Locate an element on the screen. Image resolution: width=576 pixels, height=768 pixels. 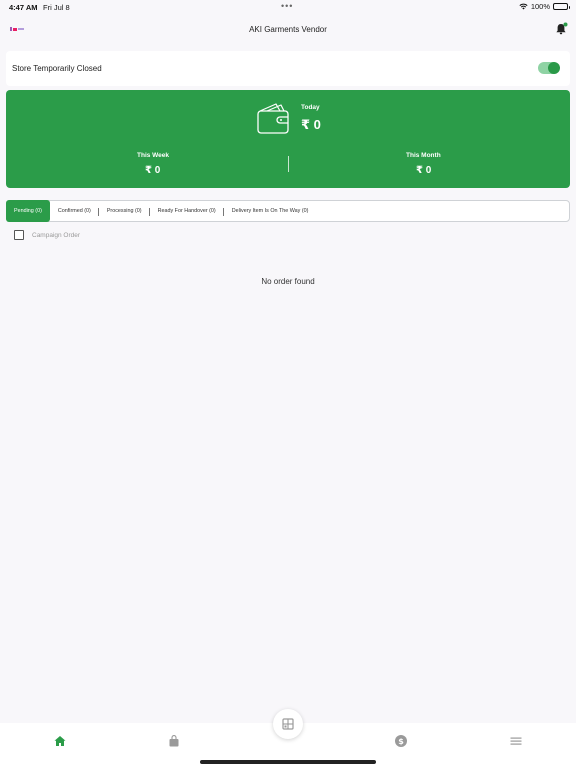
dollar-icon: $ is located at coordinates (401, 741).